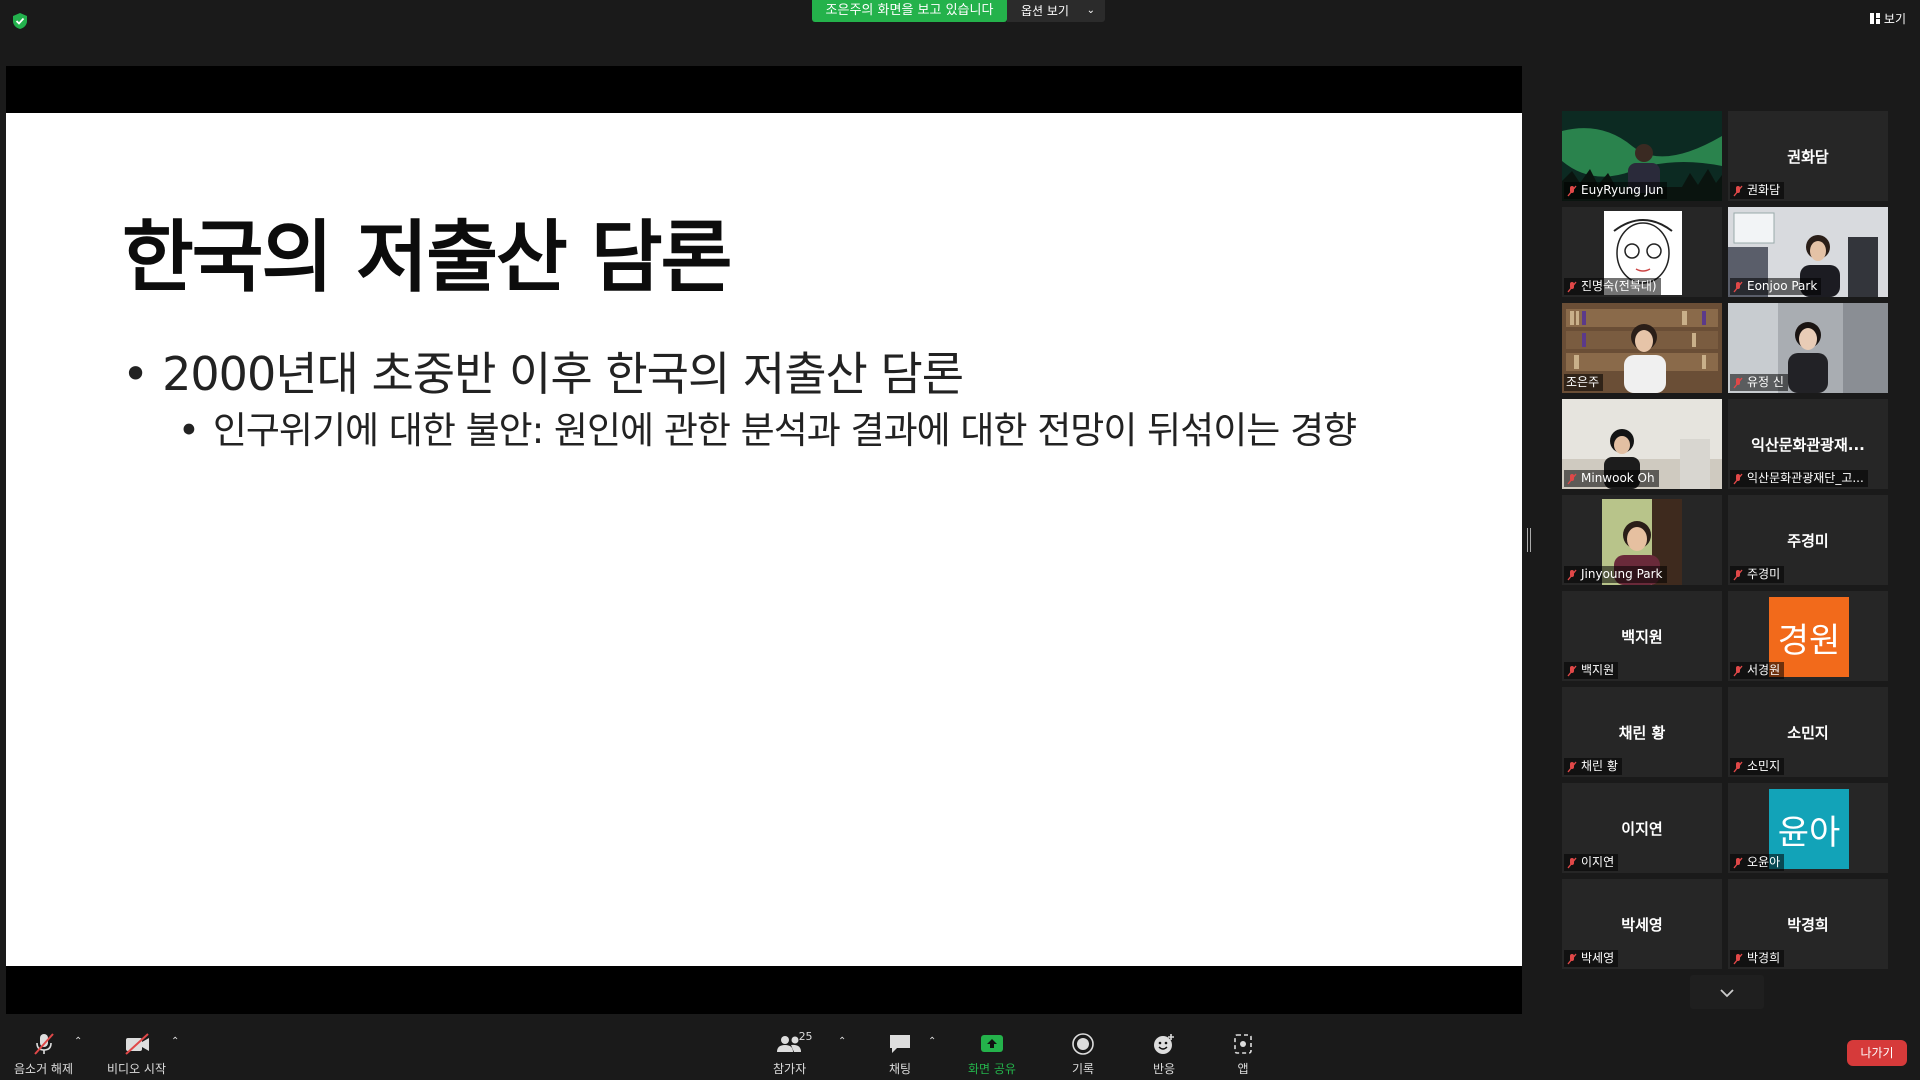 The height and width of the screenshot is (1080, 1920). Describe the element at coordinates (1243, 1044) in the screenshot. I see `apps-icon` at that location.